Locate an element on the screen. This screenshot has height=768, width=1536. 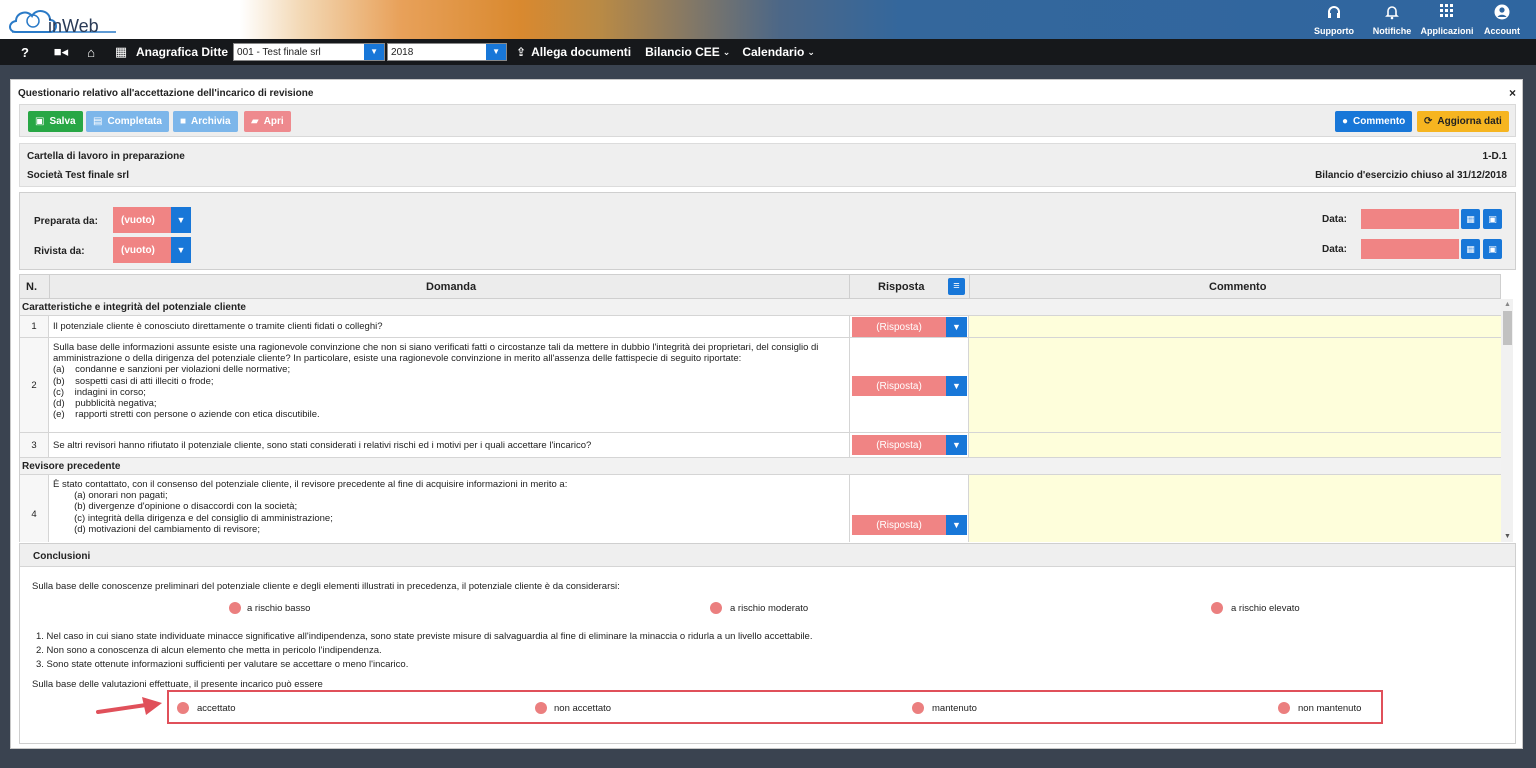
refresh-label: Aggiorna dati is located at coordinates (1469, 121).